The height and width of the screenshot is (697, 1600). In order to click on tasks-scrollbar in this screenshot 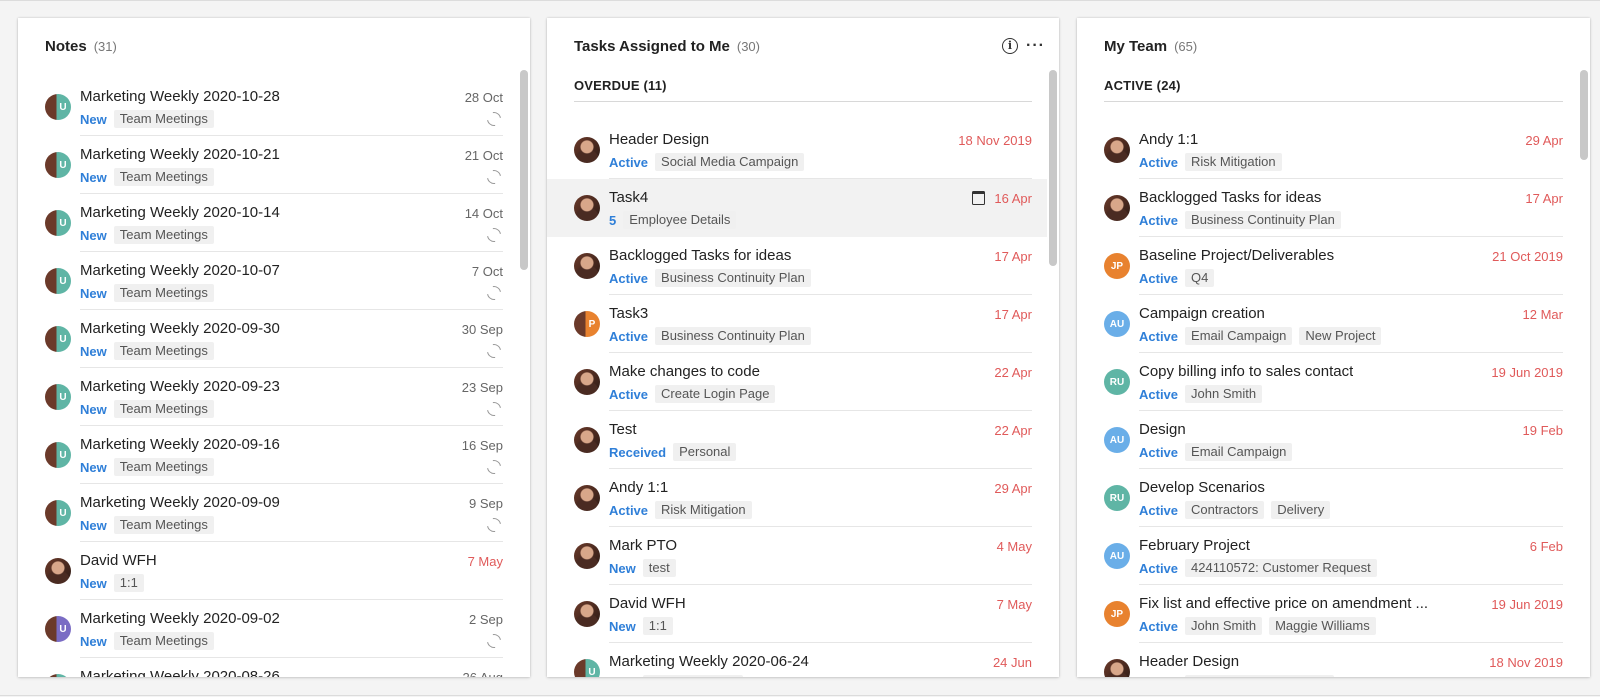, I will do `click(1053, 168)`.